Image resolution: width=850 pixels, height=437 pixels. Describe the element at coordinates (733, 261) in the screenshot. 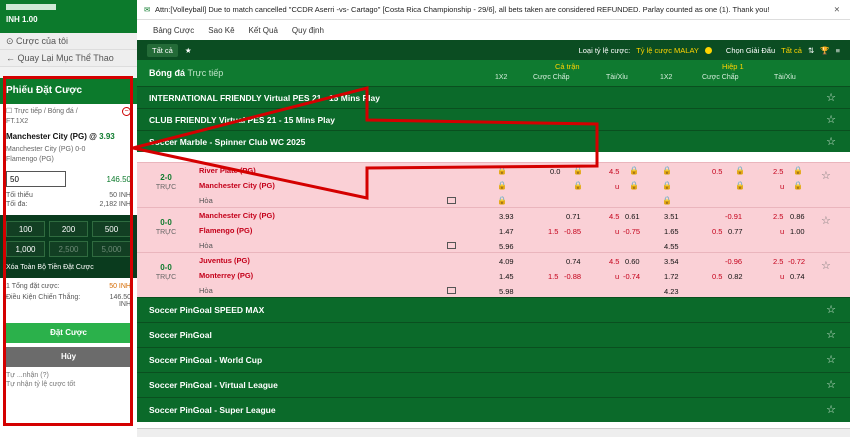

I see `h1-handicap-home: -0.96` at that location.